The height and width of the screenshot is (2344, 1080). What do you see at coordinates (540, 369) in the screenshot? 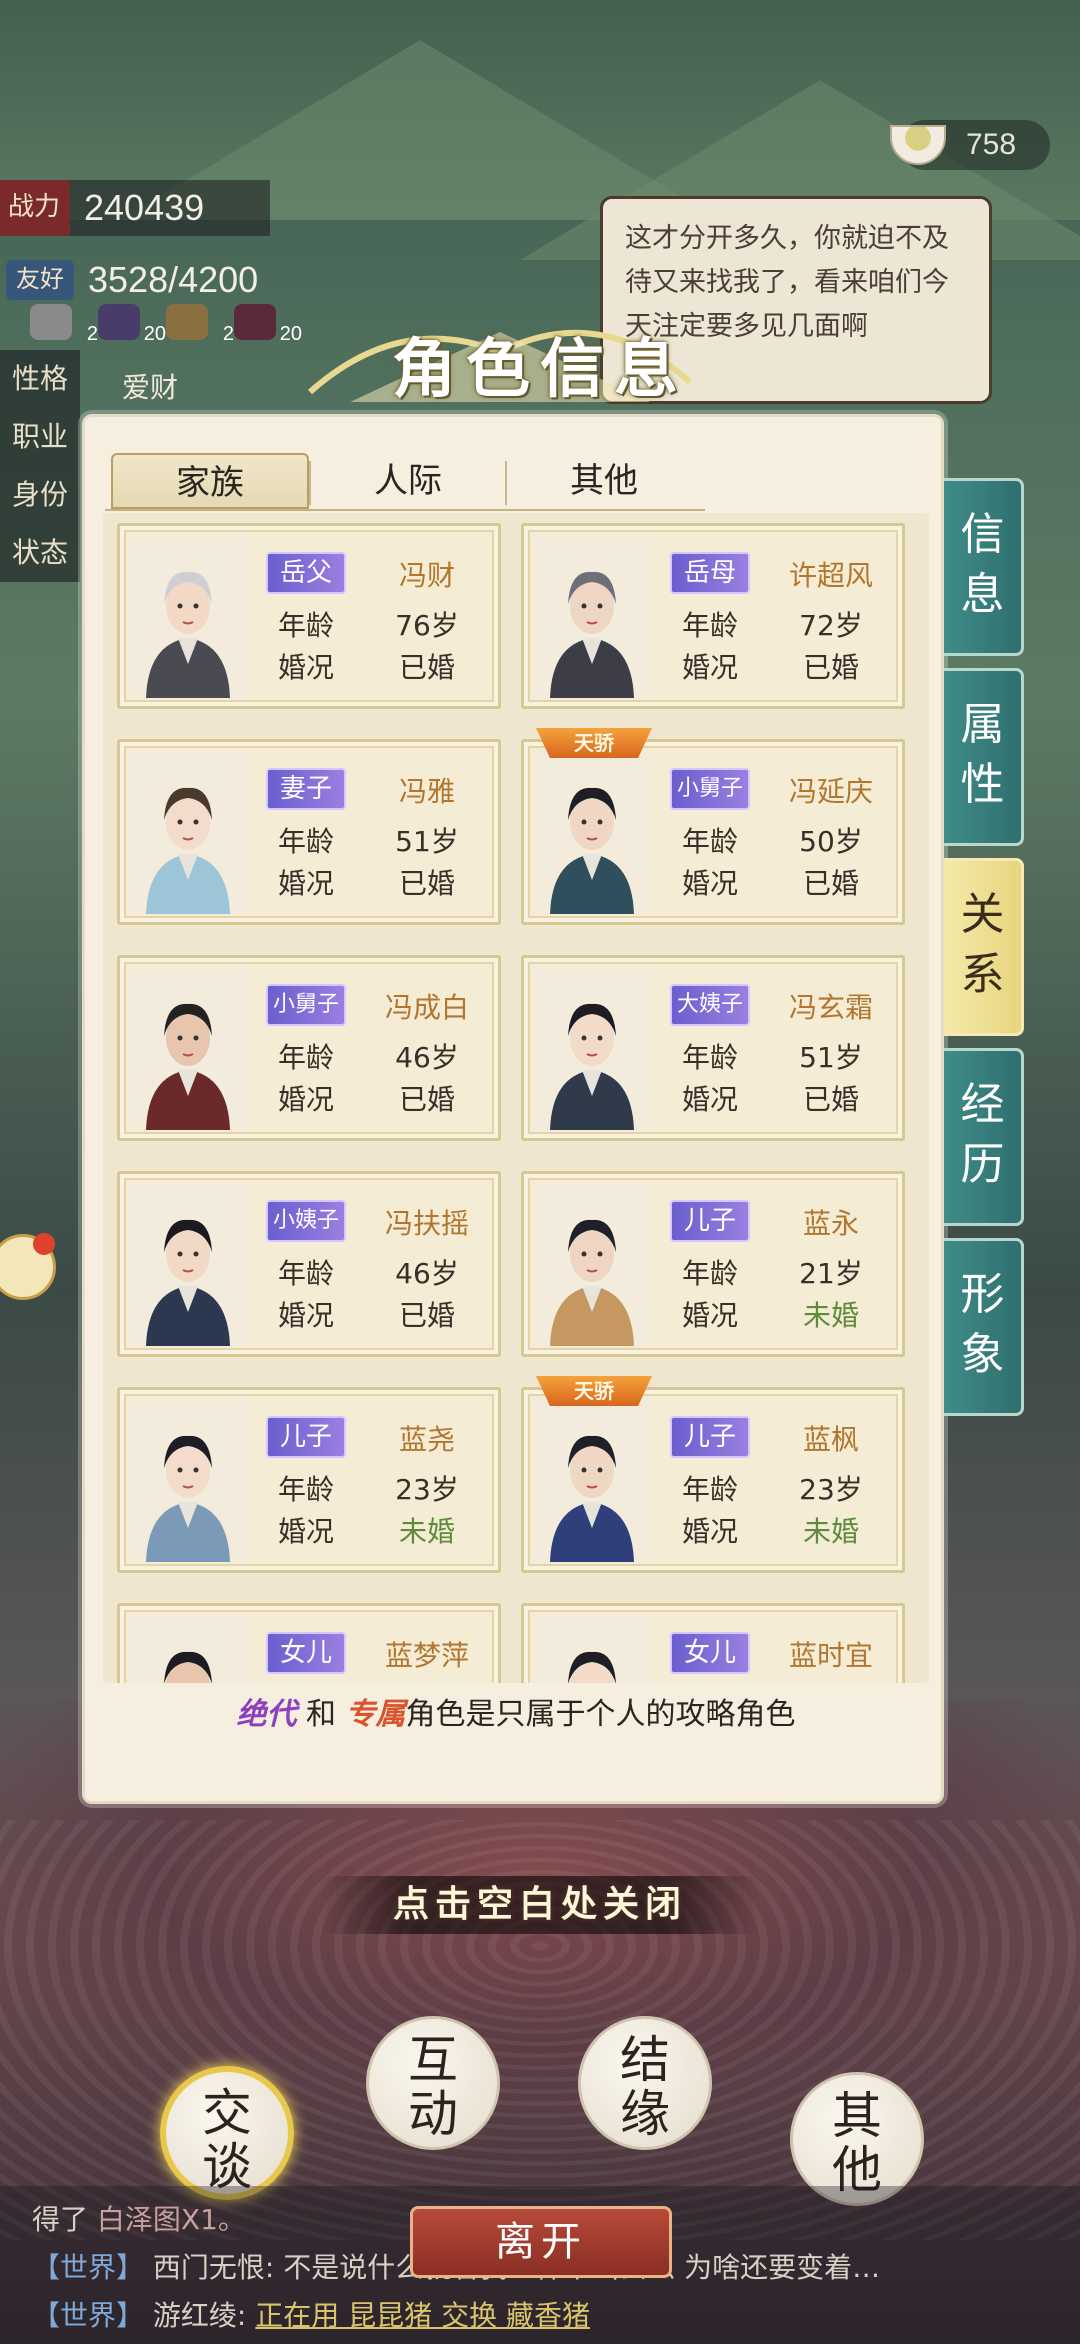
I see `panel-title: 角色信息` at bounding box center [540, 369].